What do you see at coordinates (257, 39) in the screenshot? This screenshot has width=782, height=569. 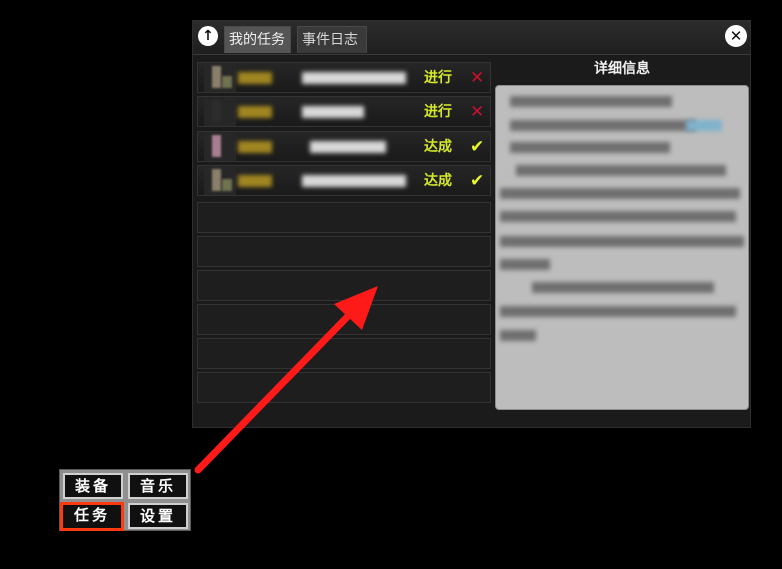 I see `tab-my-quests: 我的任务` at bounding box center [257, 39].